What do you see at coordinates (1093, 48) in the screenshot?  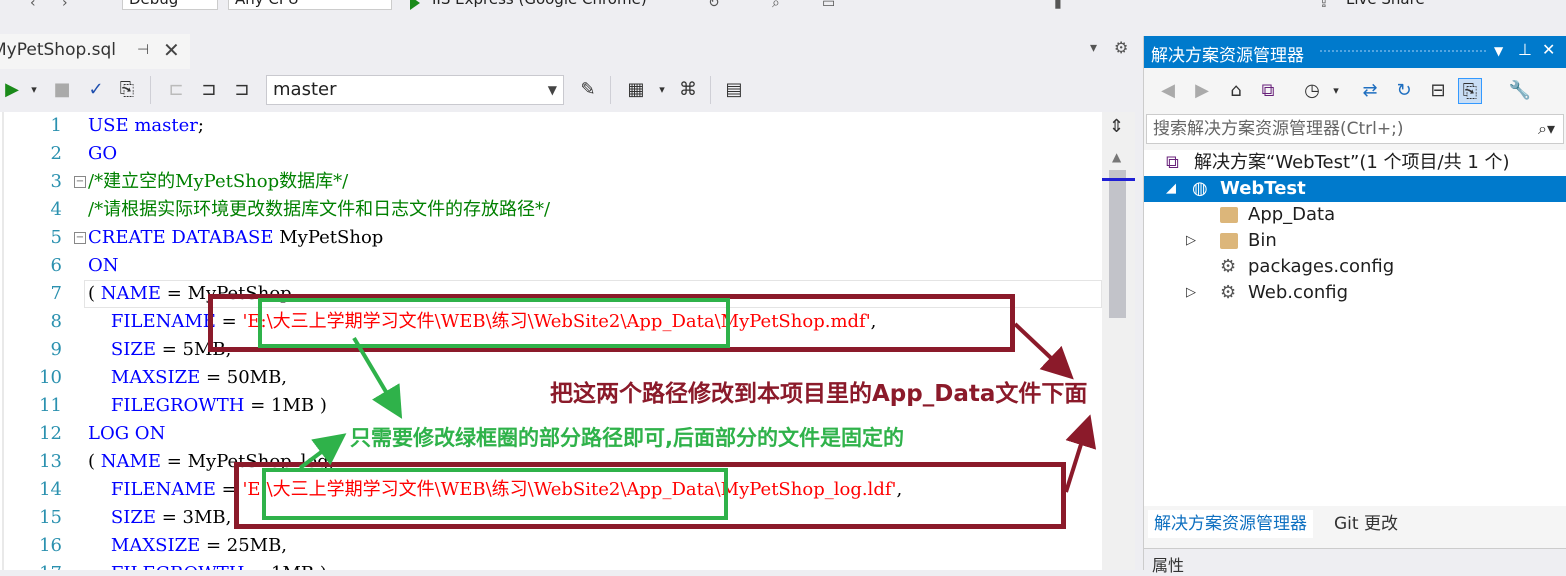 I see `tab-list-dropdown-icon: ▾` at bounding box center [1093, 48].